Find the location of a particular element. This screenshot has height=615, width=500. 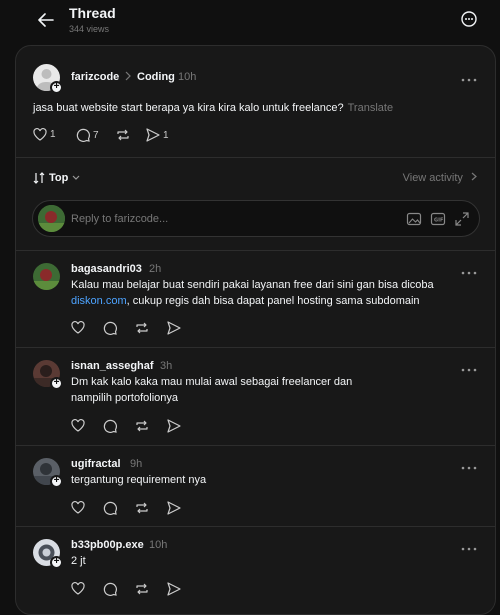

comment-username: bagasandri03 is located at coordinates (106, 269).